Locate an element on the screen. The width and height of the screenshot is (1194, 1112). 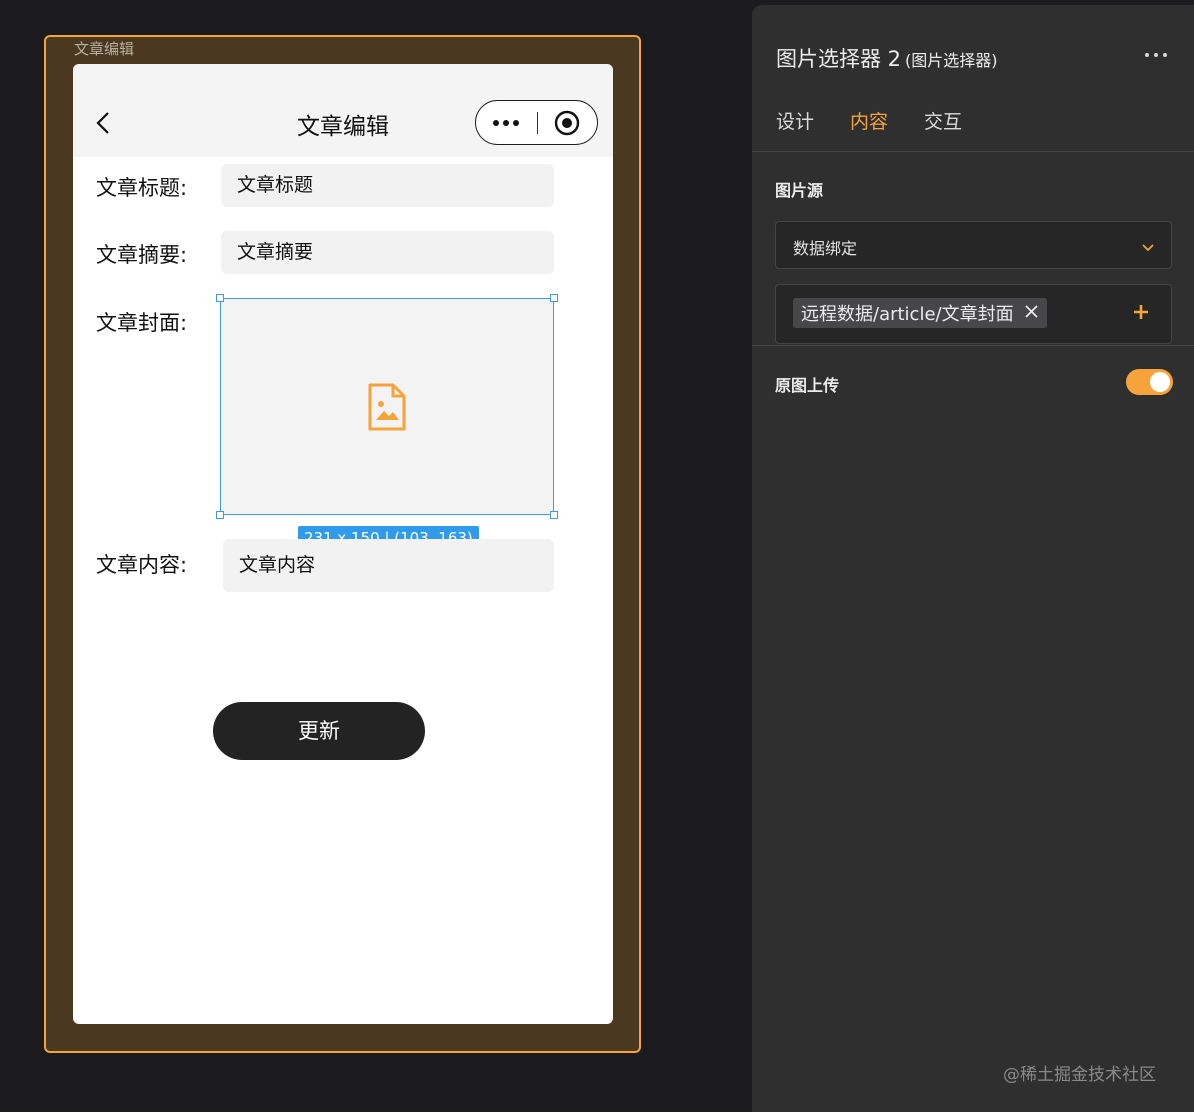
panel-tabs: 设计 内容 交互 is located at coordinates (869, 120).